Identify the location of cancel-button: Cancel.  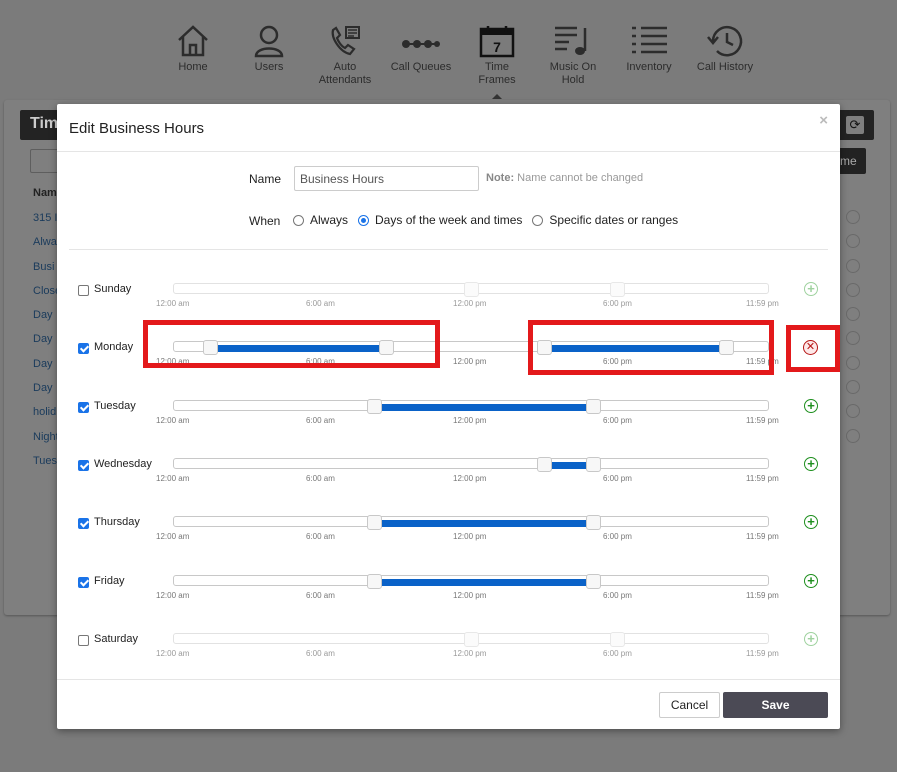
(689, 705).